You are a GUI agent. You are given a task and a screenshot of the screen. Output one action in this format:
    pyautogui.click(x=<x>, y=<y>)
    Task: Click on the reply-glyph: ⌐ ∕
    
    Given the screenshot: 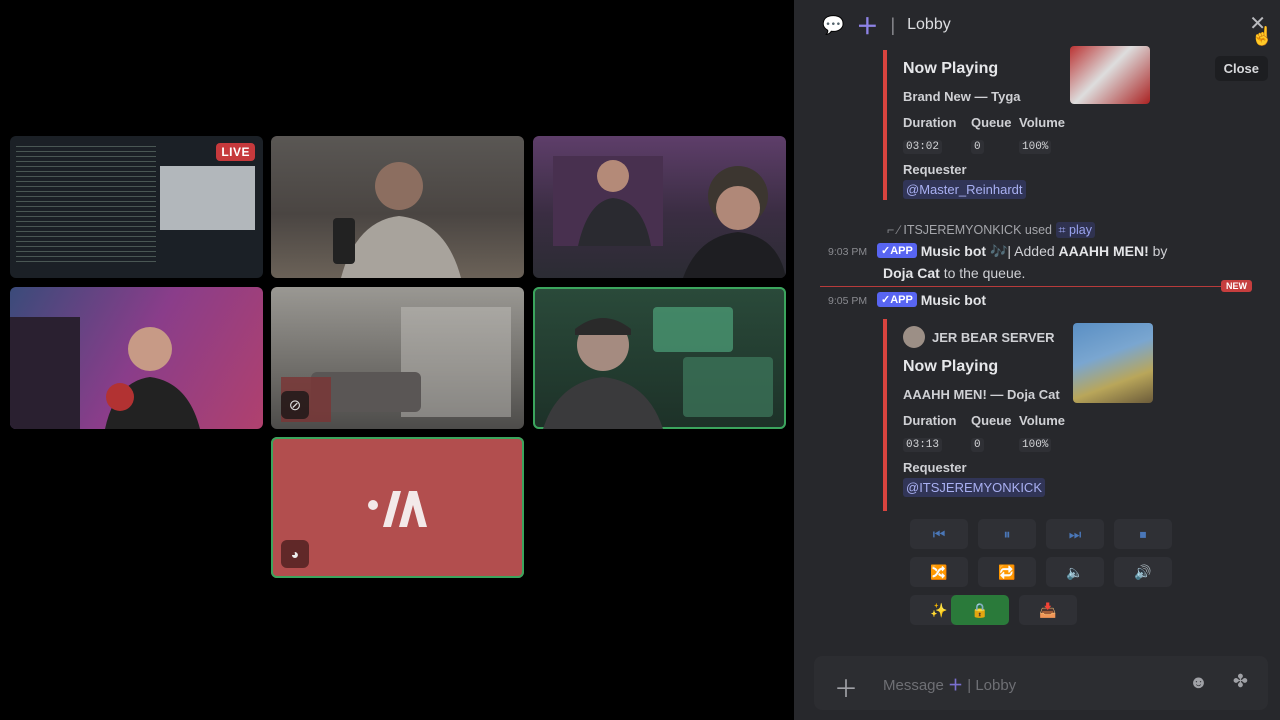 What is the action you would take?
    pyautogui.click(x=895, y=230)
    